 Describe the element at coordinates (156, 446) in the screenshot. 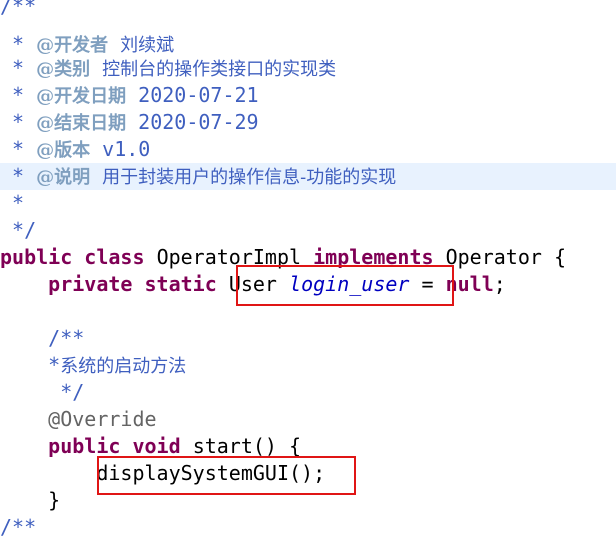

I see `keyword-void: void` at that location.